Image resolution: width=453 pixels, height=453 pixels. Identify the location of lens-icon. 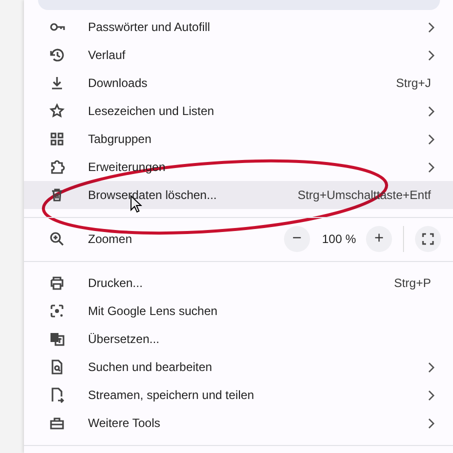
(57, 311).